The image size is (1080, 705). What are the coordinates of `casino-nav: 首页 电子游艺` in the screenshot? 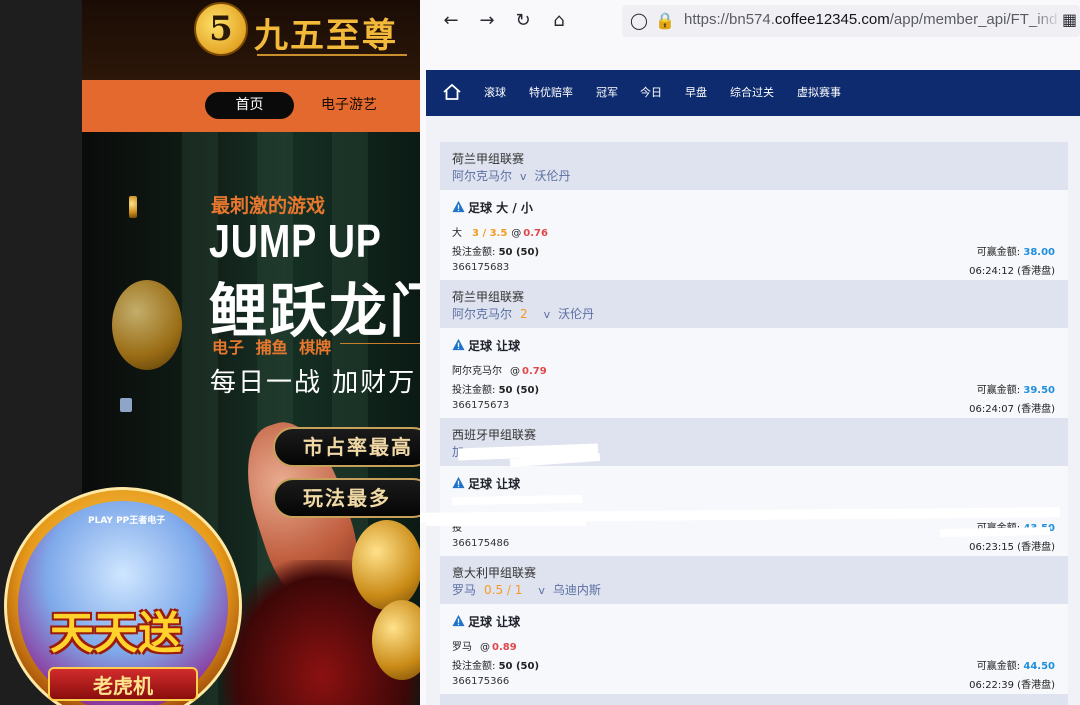 It's located at (251, 106).